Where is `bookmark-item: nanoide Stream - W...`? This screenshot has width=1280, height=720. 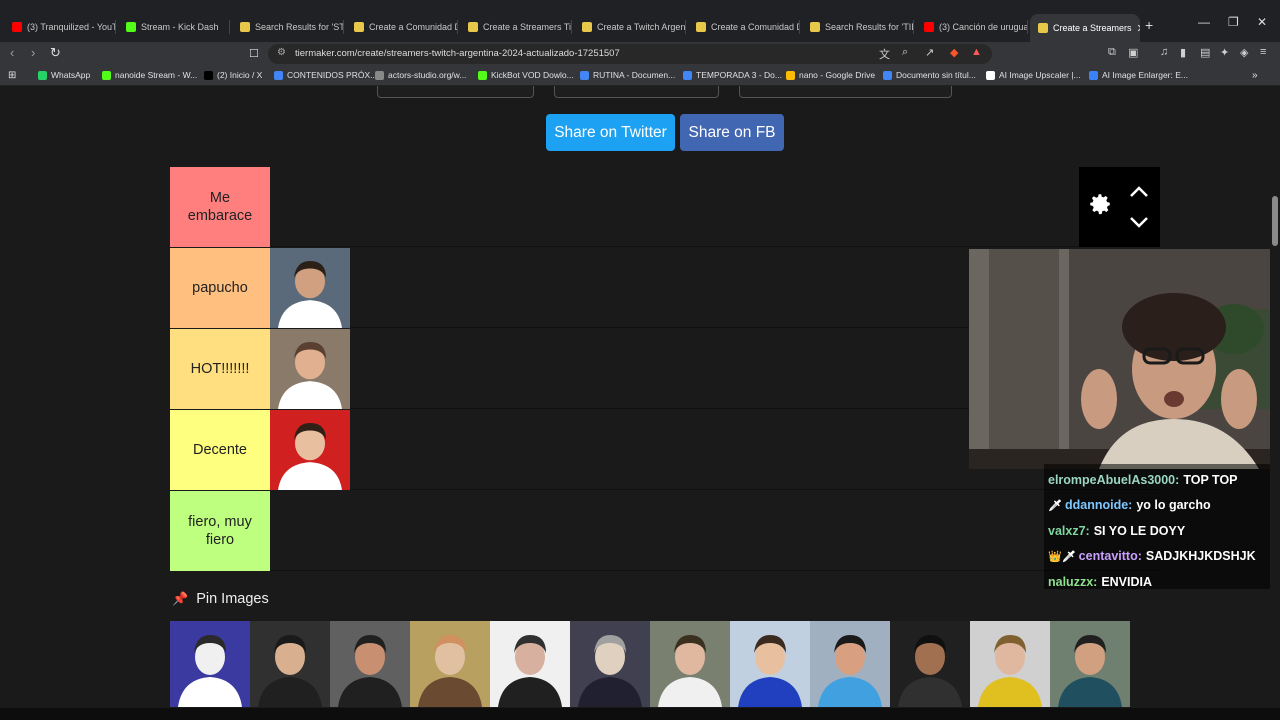
bookmark-item: nanoide Stream - W... is located at coordinates (149, 75).